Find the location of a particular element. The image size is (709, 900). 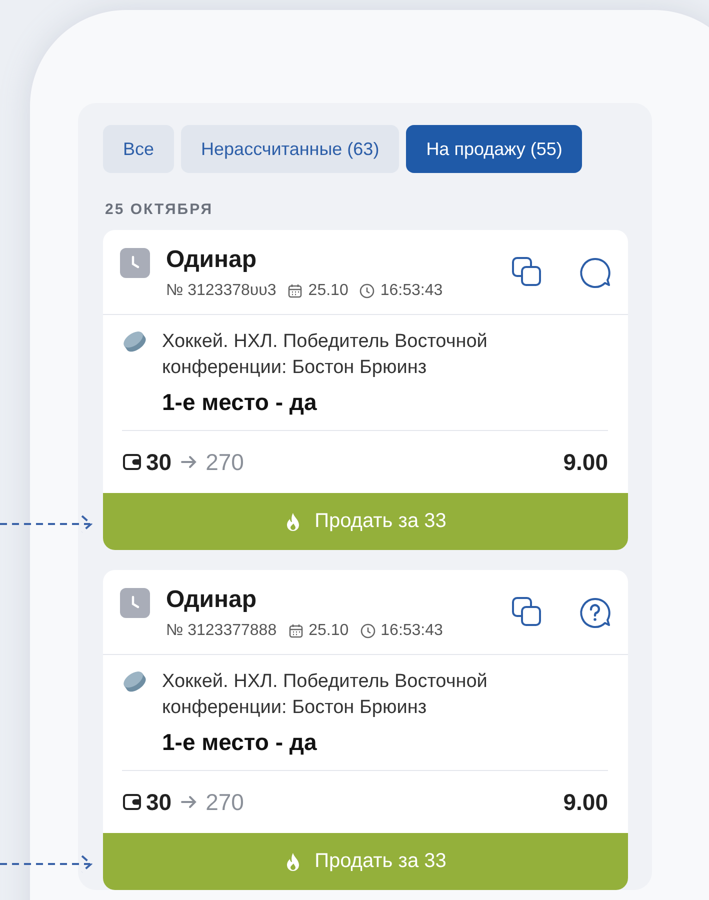

chat-icon is located at coordinates (595, 273).